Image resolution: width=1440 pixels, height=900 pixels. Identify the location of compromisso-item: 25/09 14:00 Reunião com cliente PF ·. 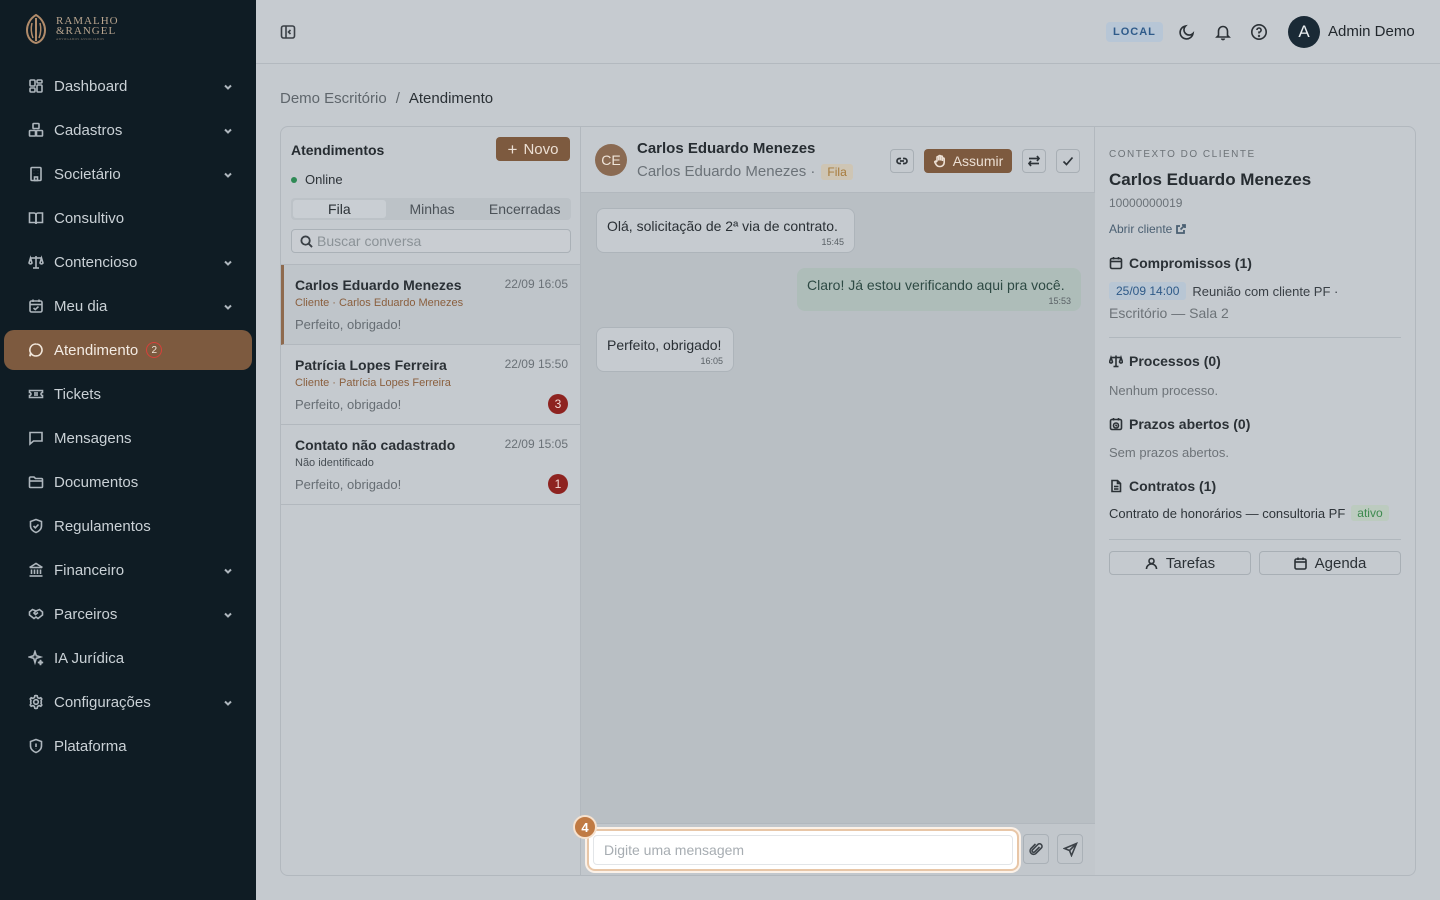
(1223, 291).